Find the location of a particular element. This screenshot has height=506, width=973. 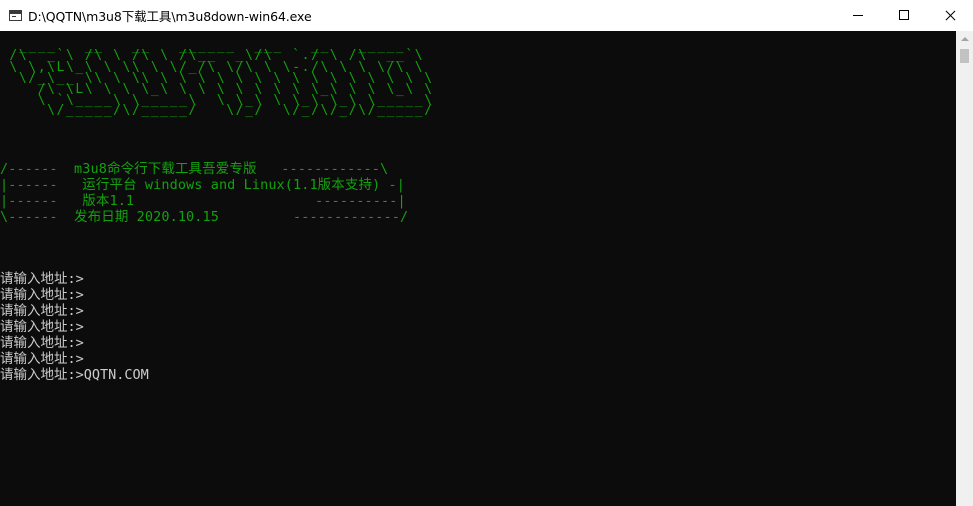

minimize-icon is located at coordinates (858, 15).